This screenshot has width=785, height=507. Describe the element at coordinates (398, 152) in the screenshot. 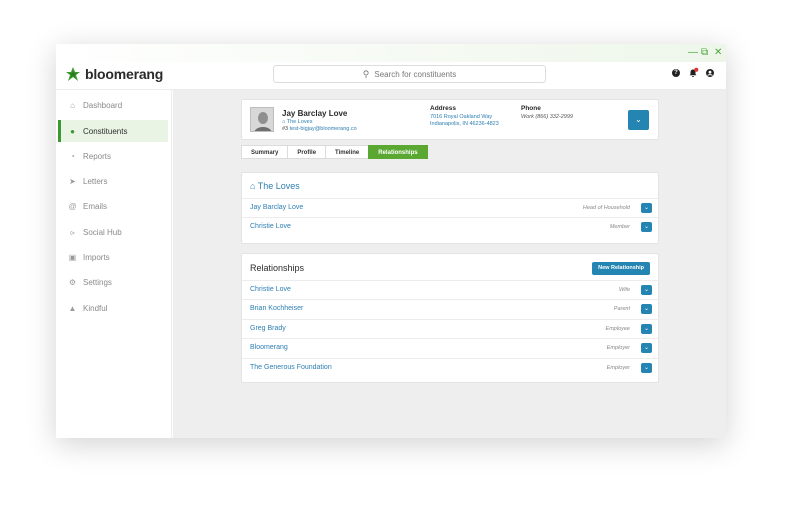

I see `tab-relationships: Relationships` at that location.